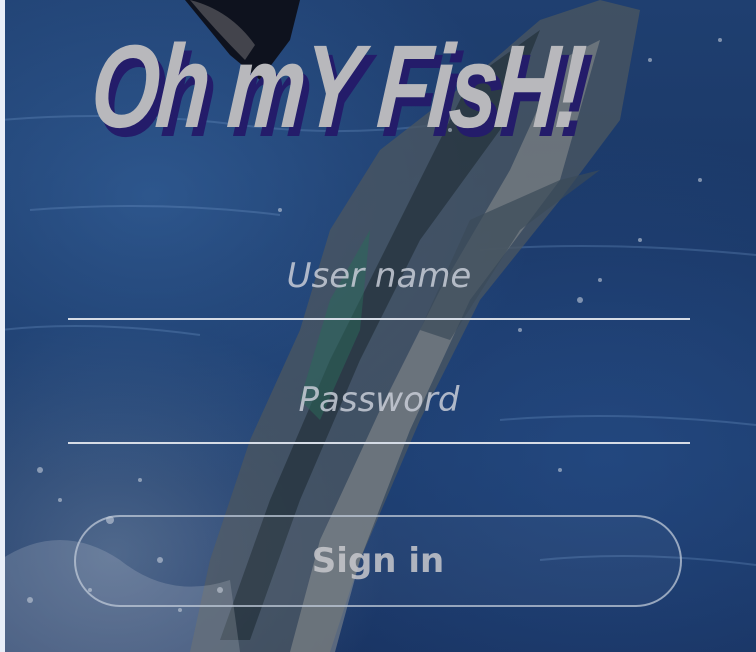 The height and width of the screenshot is (652, 756). What do you see at coordinates (379, 276) in the screenshot?
I see `username-input` at bounding box center [379, 276].